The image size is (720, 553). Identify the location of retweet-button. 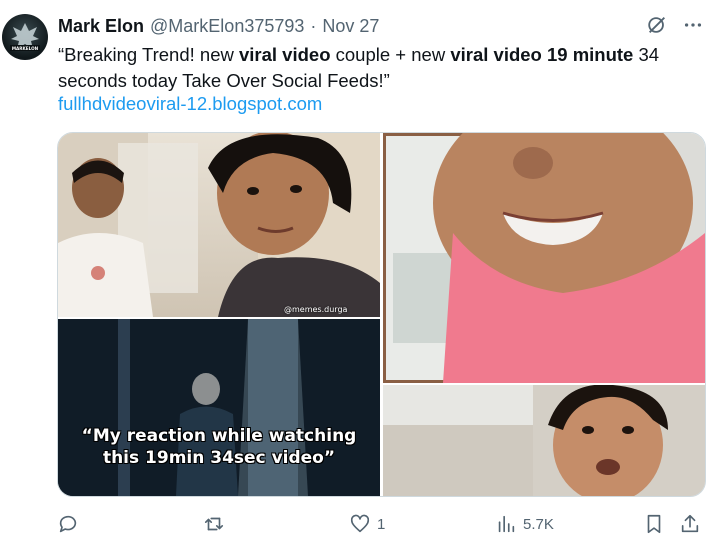
(217, 524).